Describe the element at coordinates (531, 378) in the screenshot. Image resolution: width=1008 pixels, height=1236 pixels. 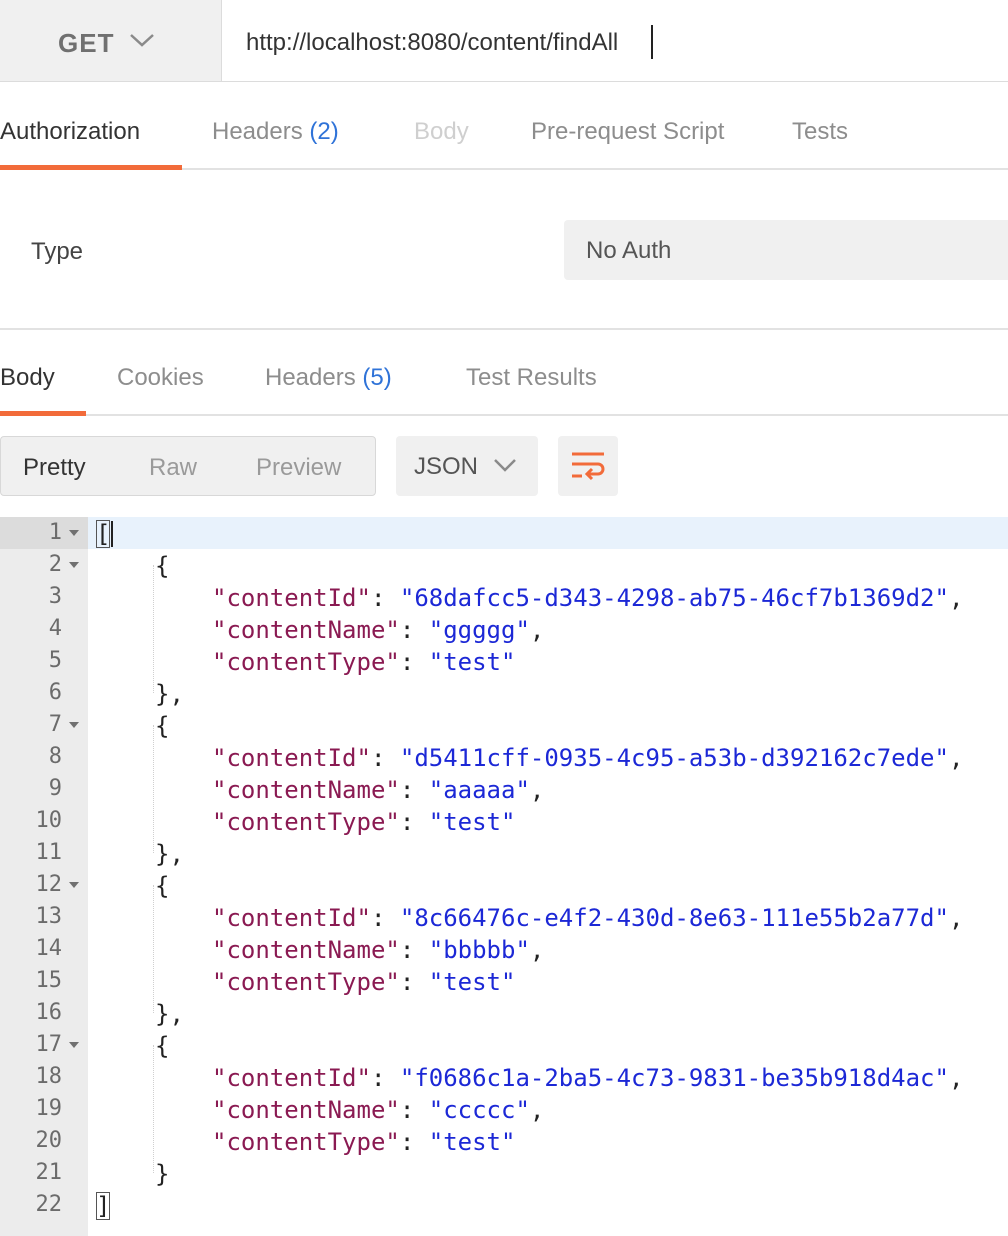
I see `tab-test-results: Test Results` at that location.